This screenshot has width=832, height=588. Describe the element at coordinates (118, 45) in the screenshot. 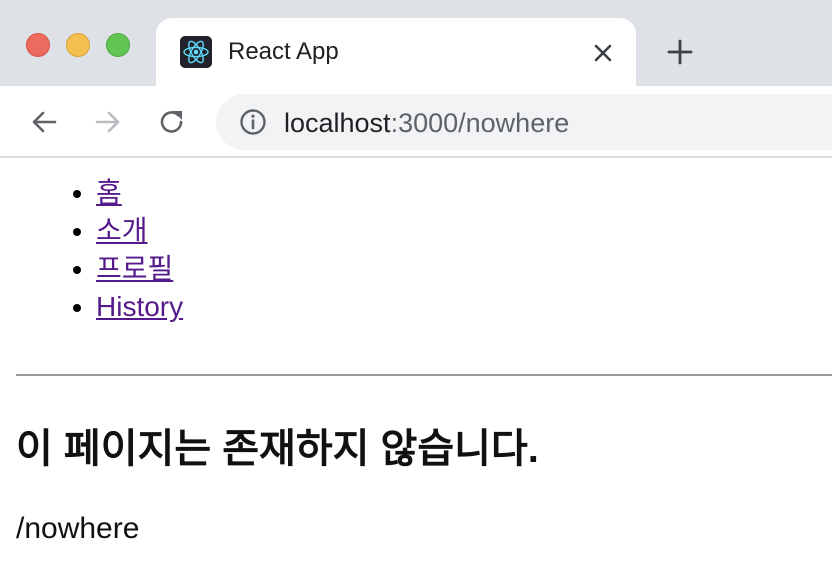

I see `window-zoom-button` at that location.